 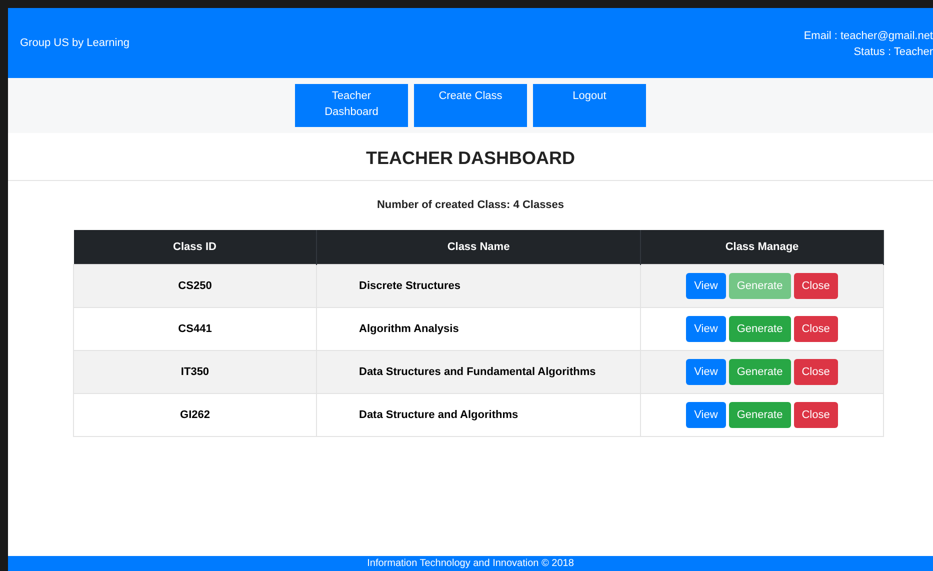 What do you see at coordinates (351, 105) in the screenshot?
I see `nav-button: Teacher Dashboard` at bounding box center [351, 105].